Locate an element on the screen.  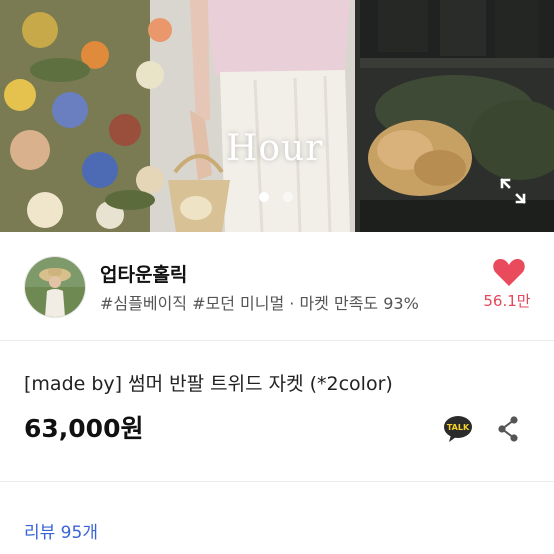
heart-icon is located at coordinates (509, 272).